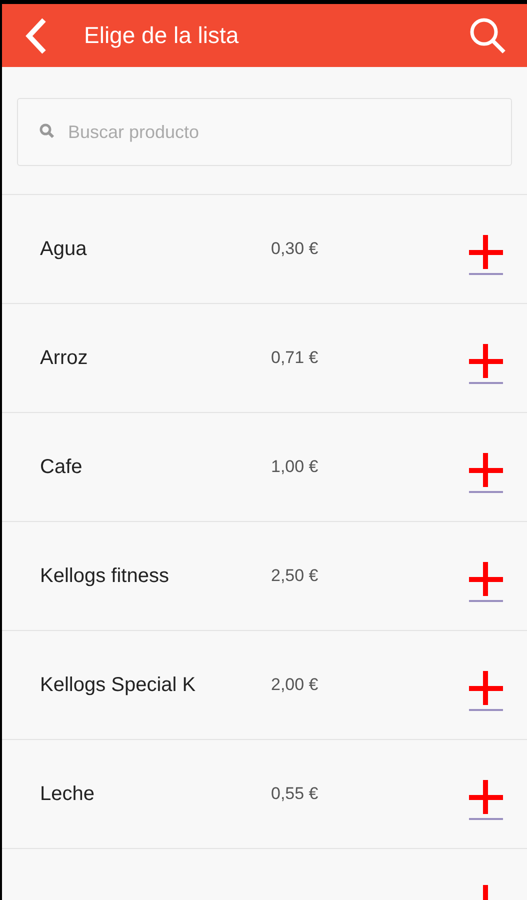  I want to click on product-price: 0,30 €, so click(295, 249).